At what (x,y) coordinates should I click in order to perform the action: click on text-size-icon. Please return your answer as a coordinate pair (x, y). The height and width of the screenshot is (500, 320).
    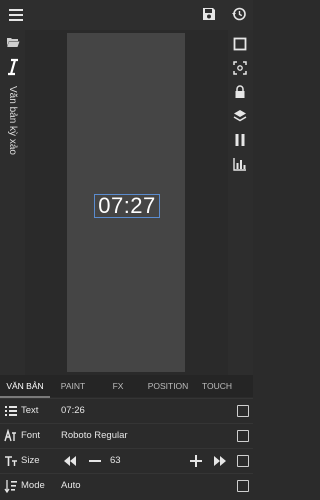
    Looking at the image, I should click on (11, 461).